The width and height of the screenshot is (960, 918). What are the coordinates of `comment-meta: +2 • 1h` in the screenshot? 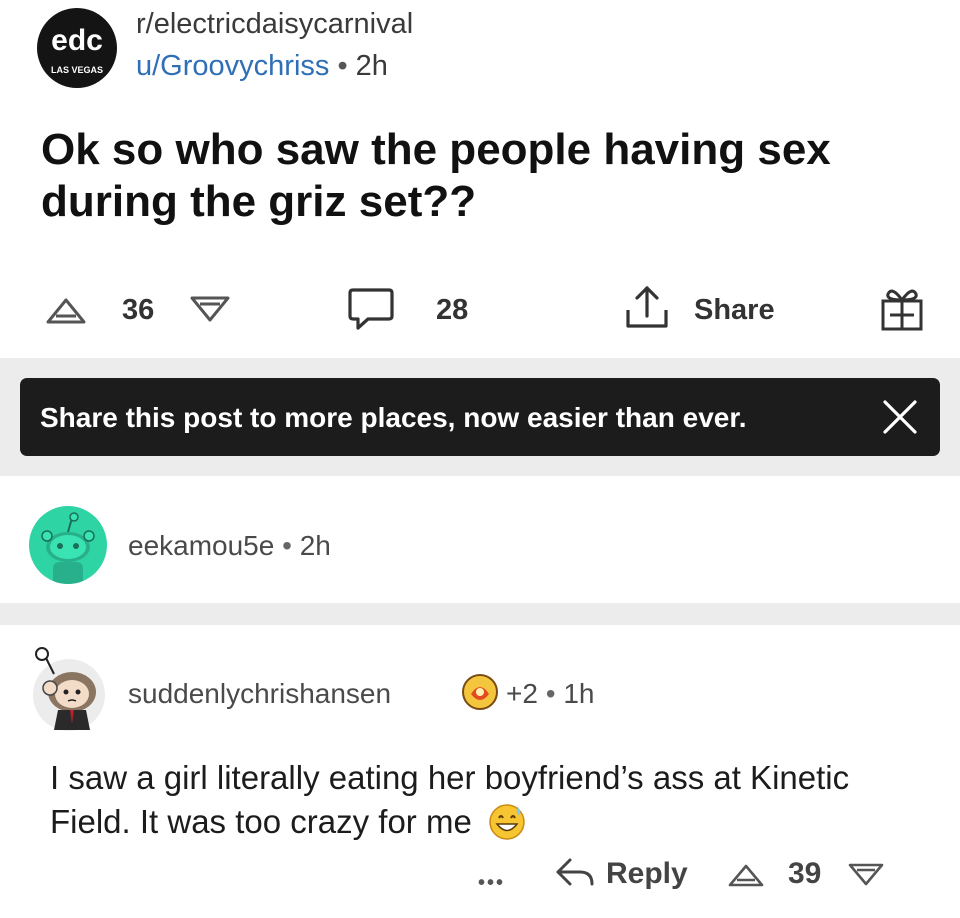 It's located at (550, 694).